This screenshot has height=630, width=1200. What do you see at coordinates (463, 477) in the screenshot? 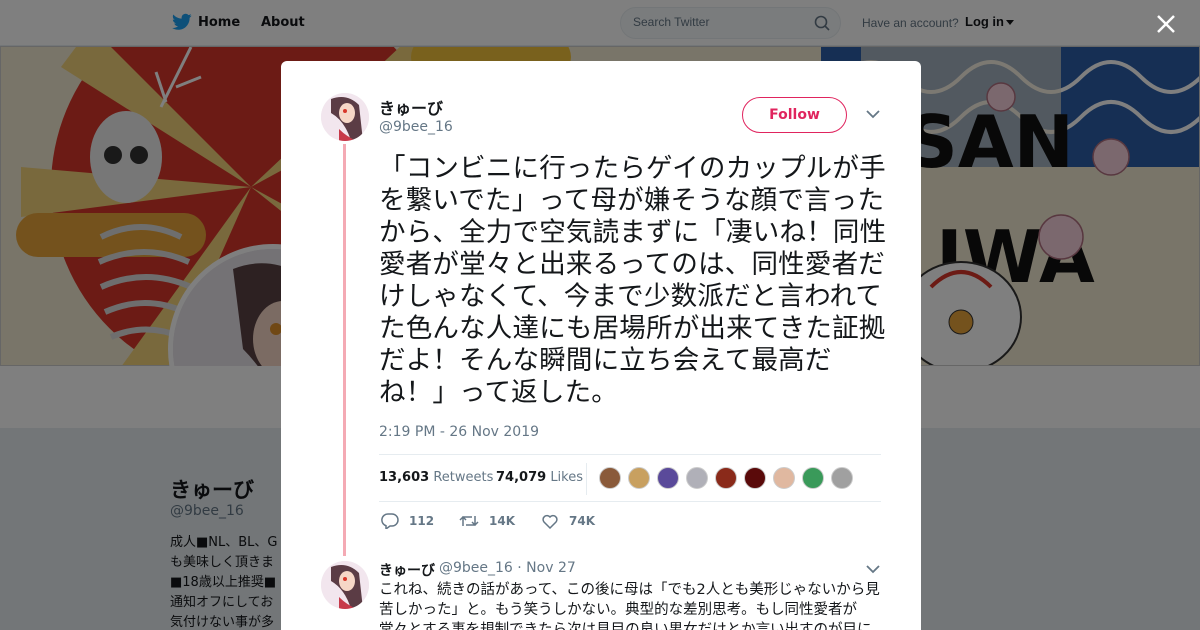
I see `retweet-label: Retweets` at bounding box center [463, 477].